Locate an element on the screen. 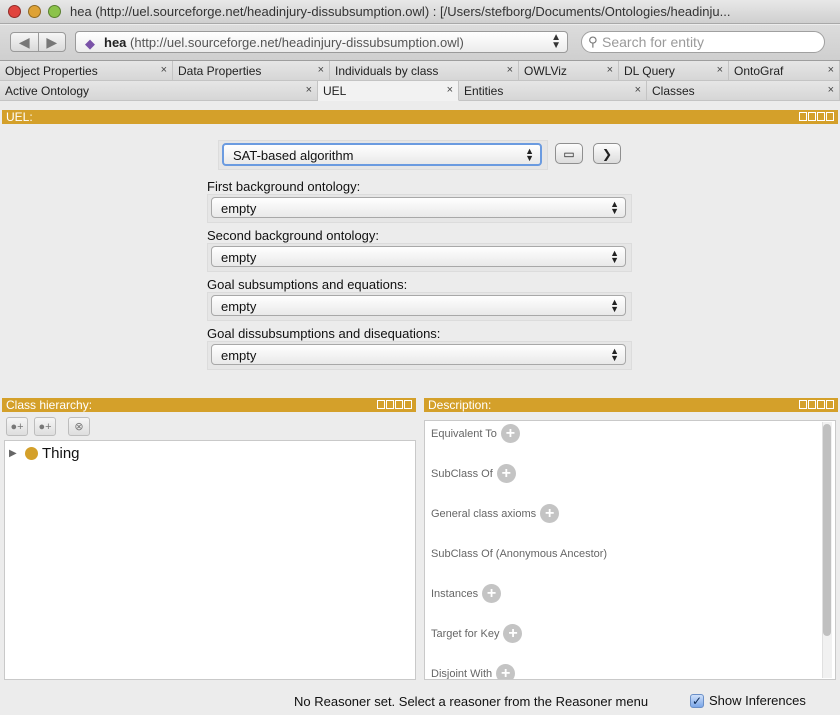  arrow-right-icon: ▶ is located at coordinates (52, 41).